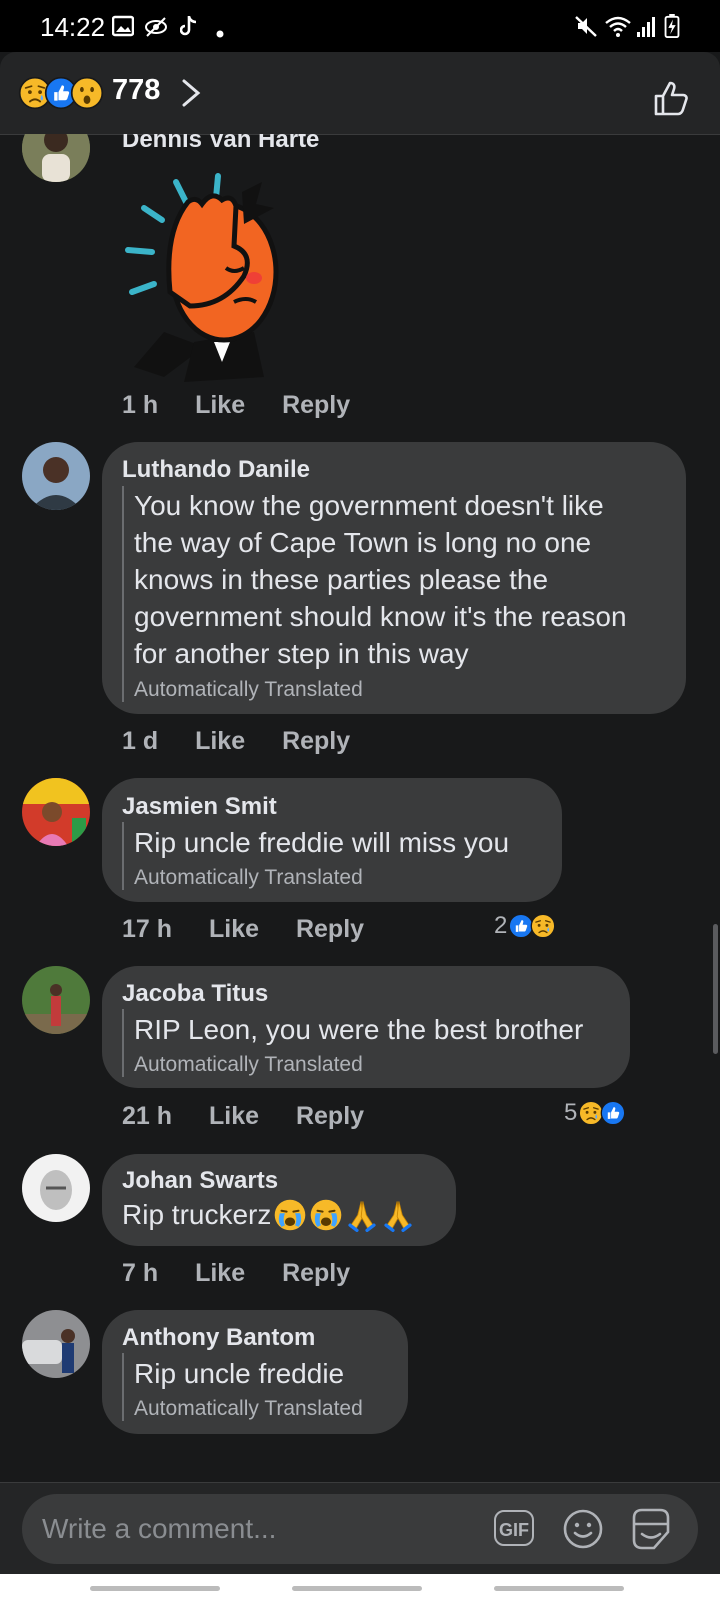  What do you see at coordinates (195, 994) in the screenshot?
I see `comment-author: Jacoba Titus` at bounding box center [195, 994].